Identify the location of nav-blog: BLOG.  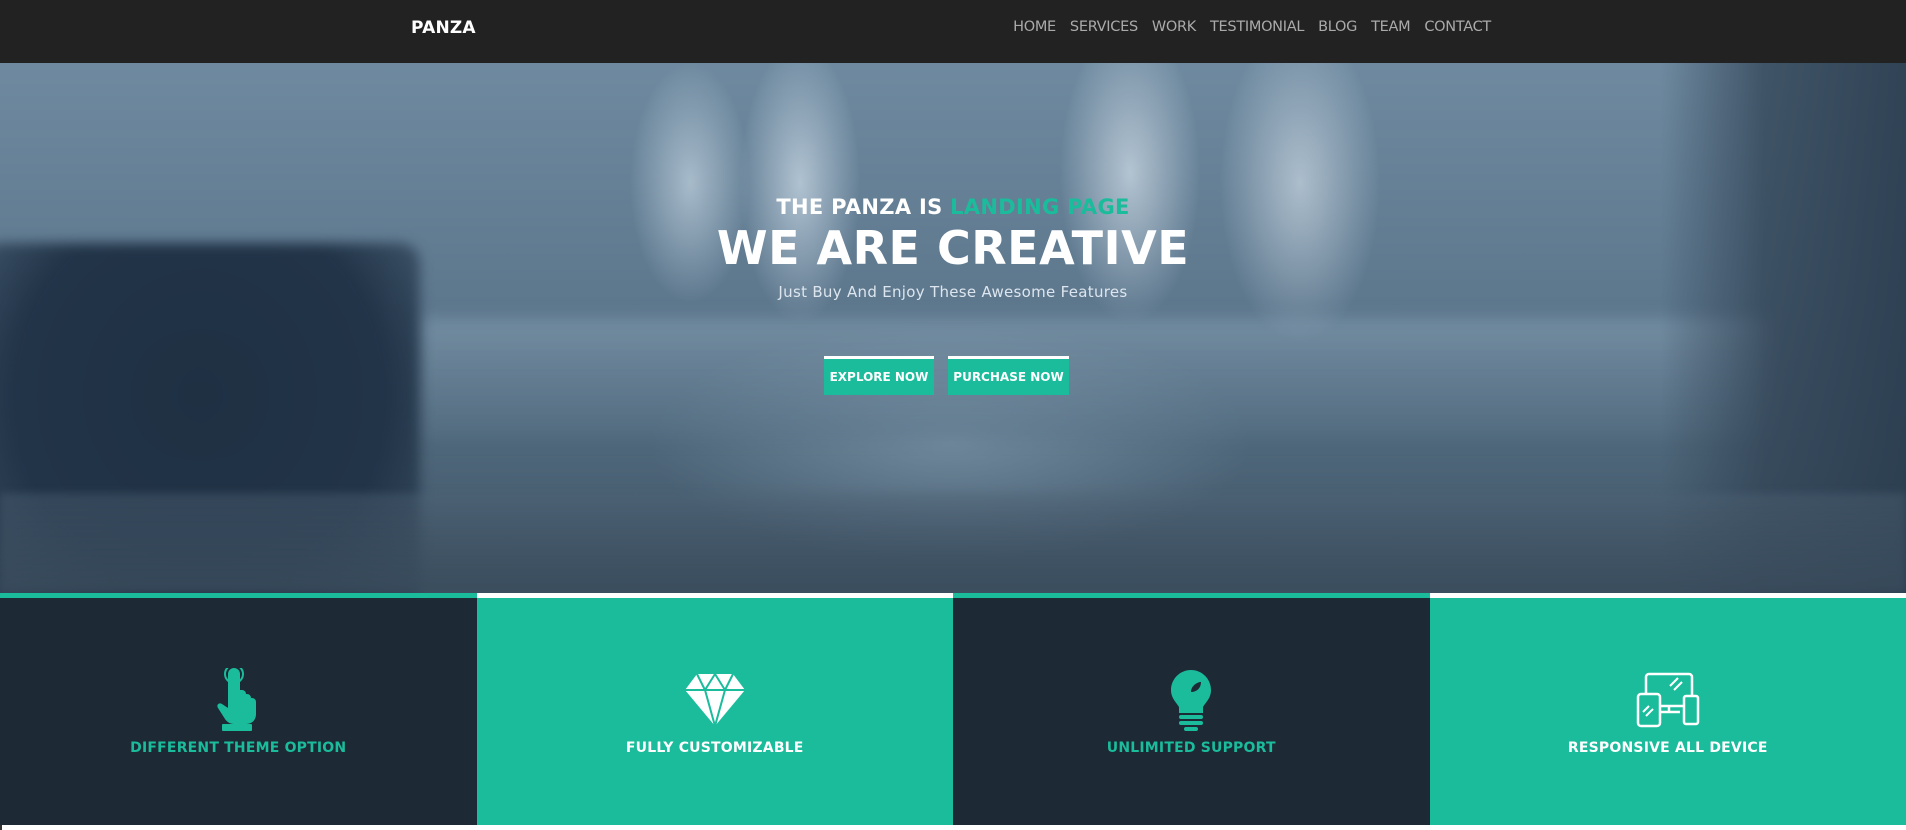
(1337, 27).